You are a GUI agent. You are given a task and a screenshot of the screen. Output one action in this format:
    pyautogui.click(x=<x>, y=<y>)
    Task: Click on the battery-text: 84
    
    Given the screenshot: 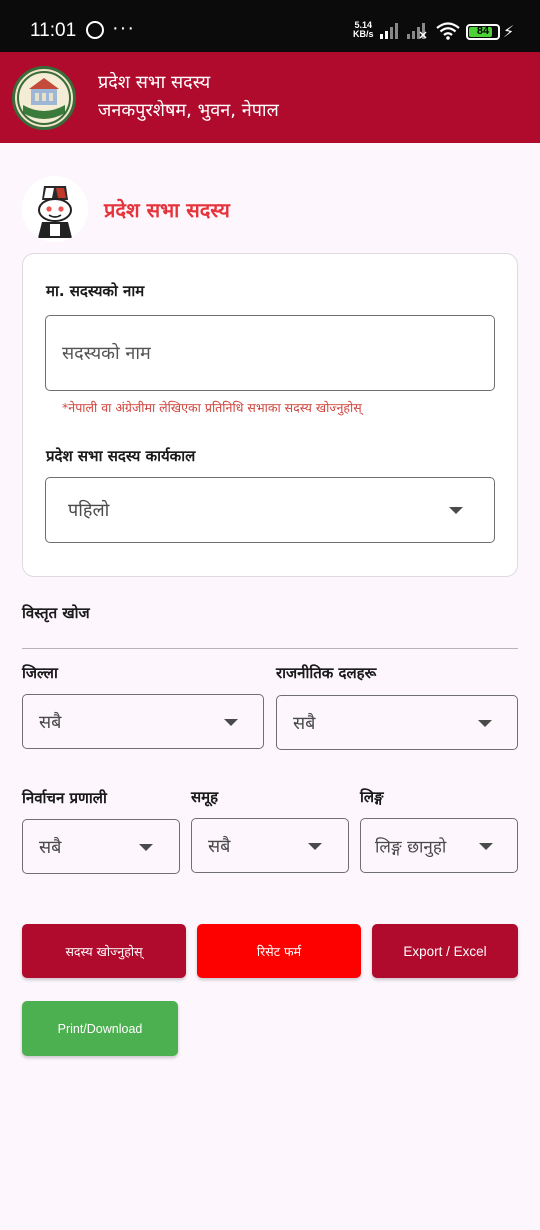 What is the action you would take?
    pyautogui.click(x=483, y=31)
    